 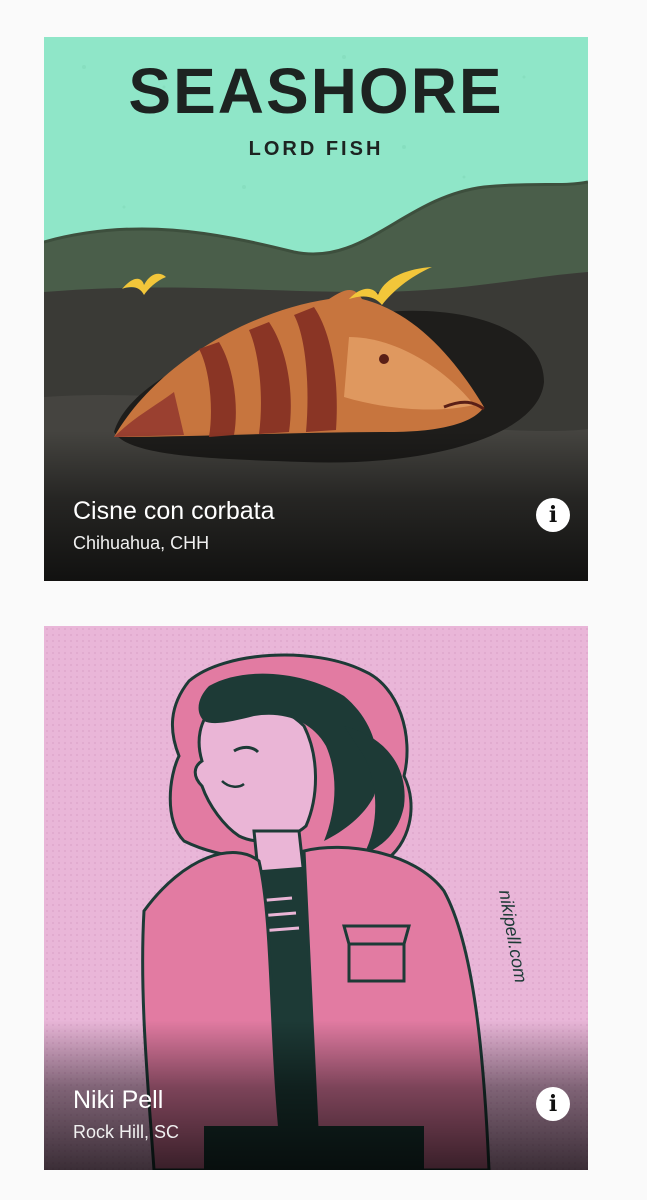 I want to click on artist-name: Cisne con corbata, so click(x=174, y=511).